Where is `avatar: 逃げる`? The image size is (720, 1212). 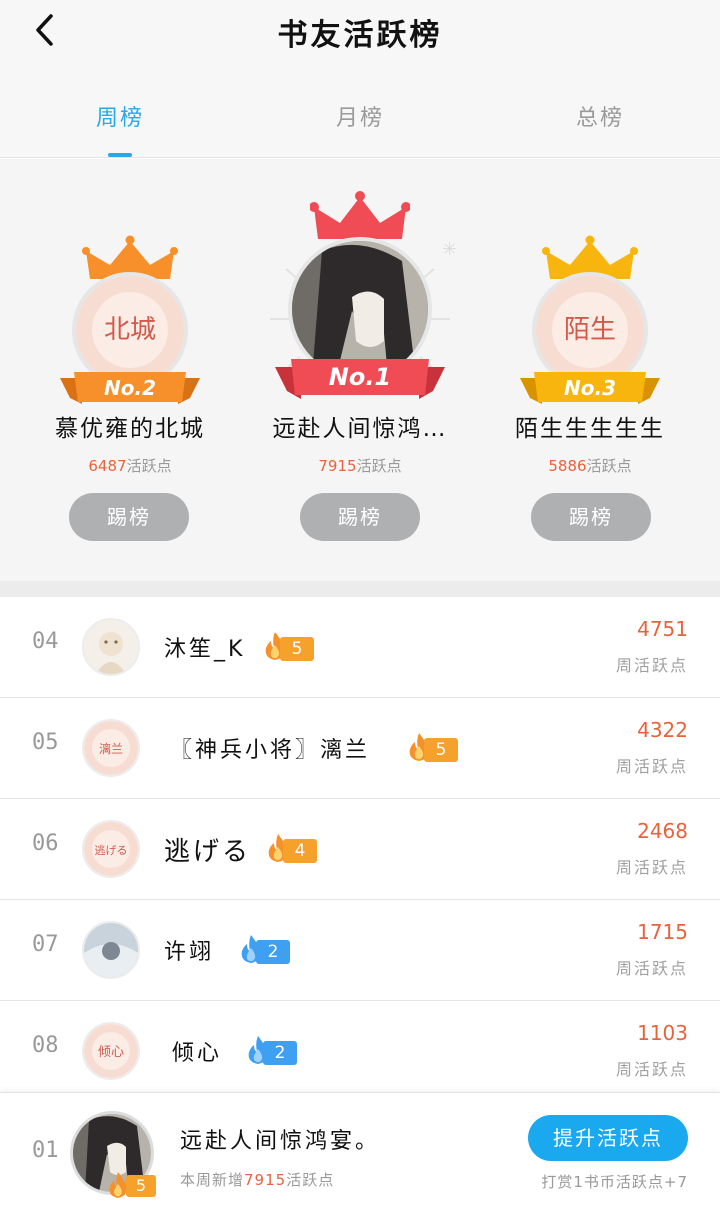
avatar: 逃げる is located at coordinates (111, 849).